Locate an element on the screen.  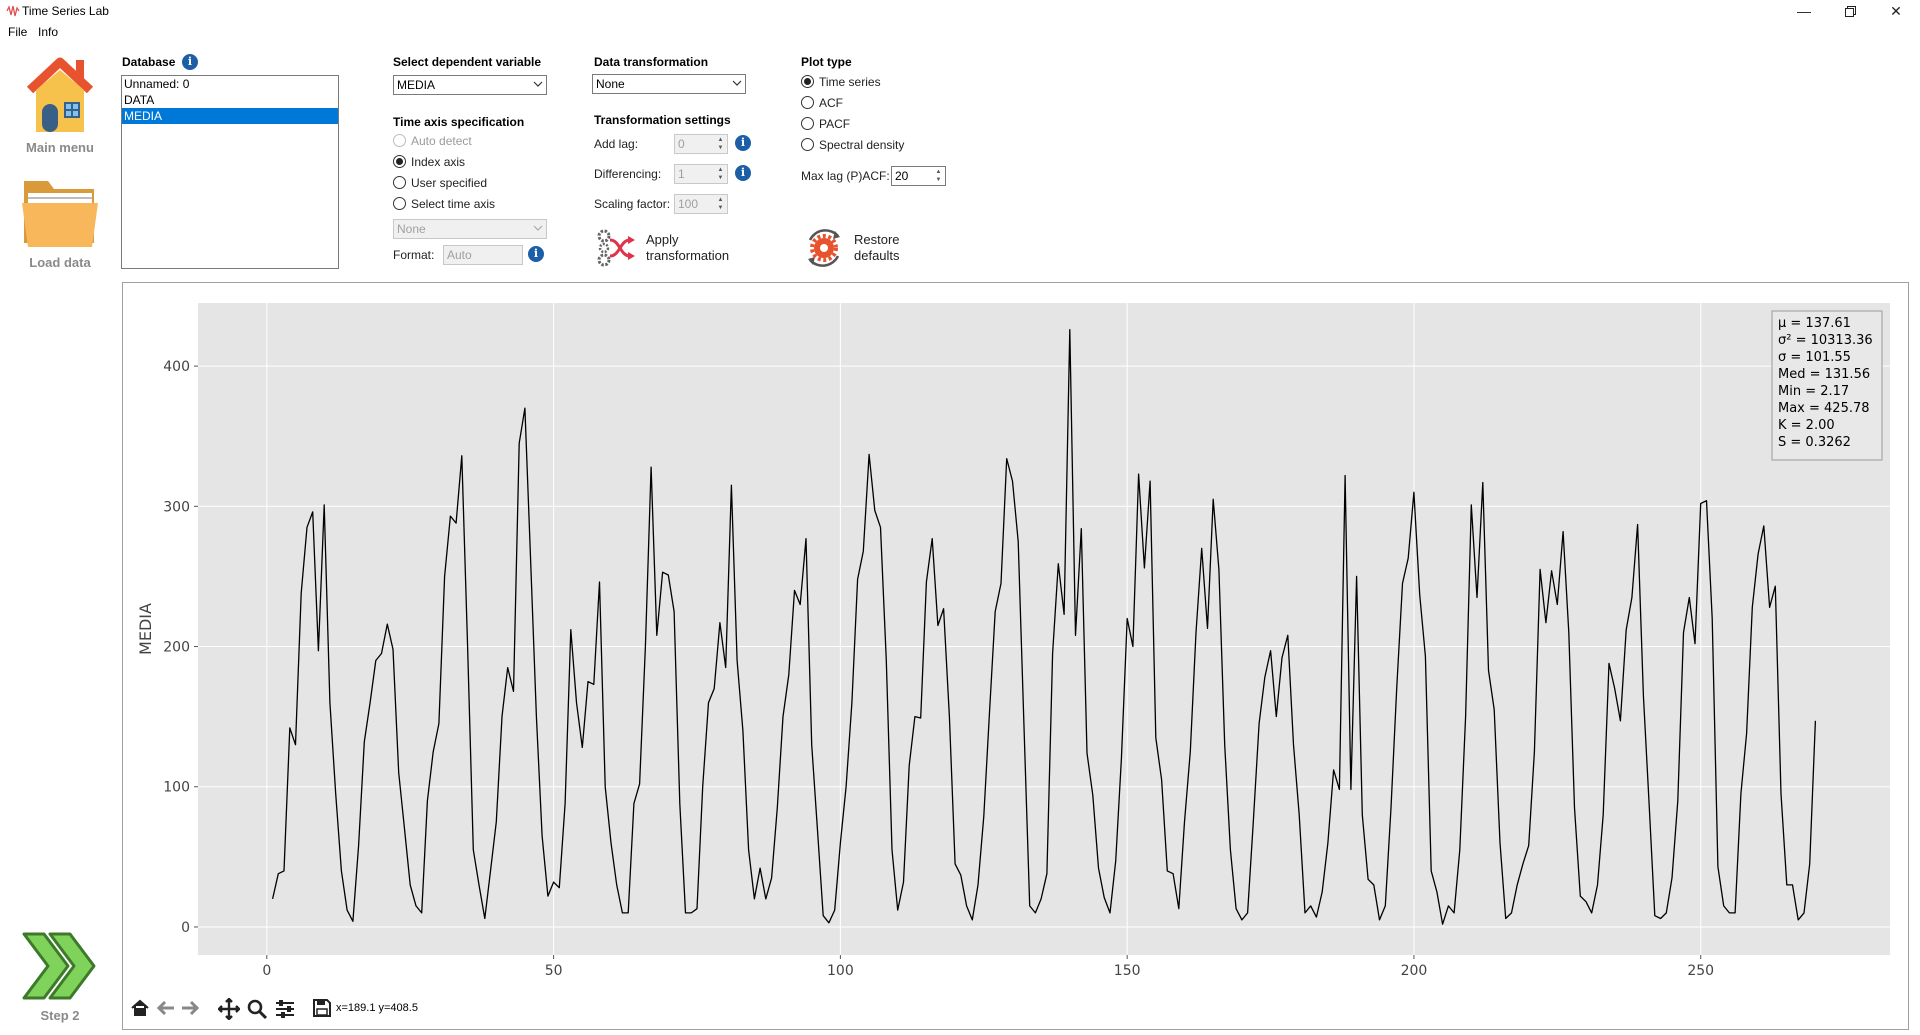
list-item: Unnamed: 0 is located at coordinates (230, 84).